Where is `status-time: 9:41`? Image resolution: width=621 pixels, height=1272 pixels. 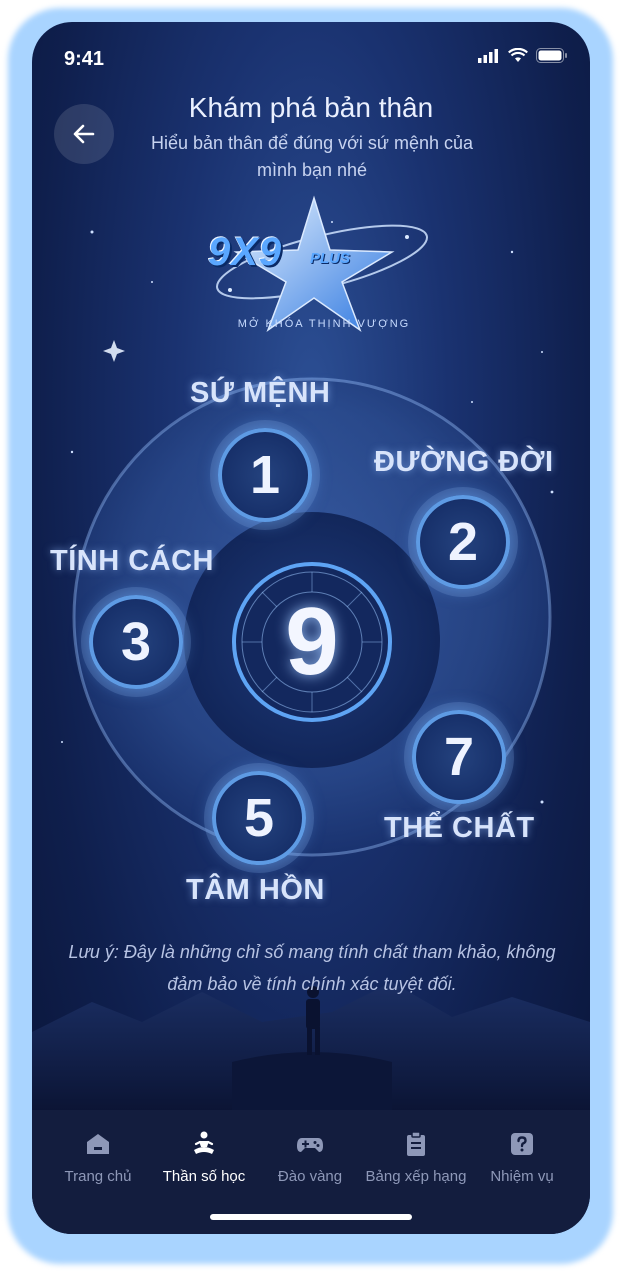 status-time: 9:41 is located at coordinates (84, 59).